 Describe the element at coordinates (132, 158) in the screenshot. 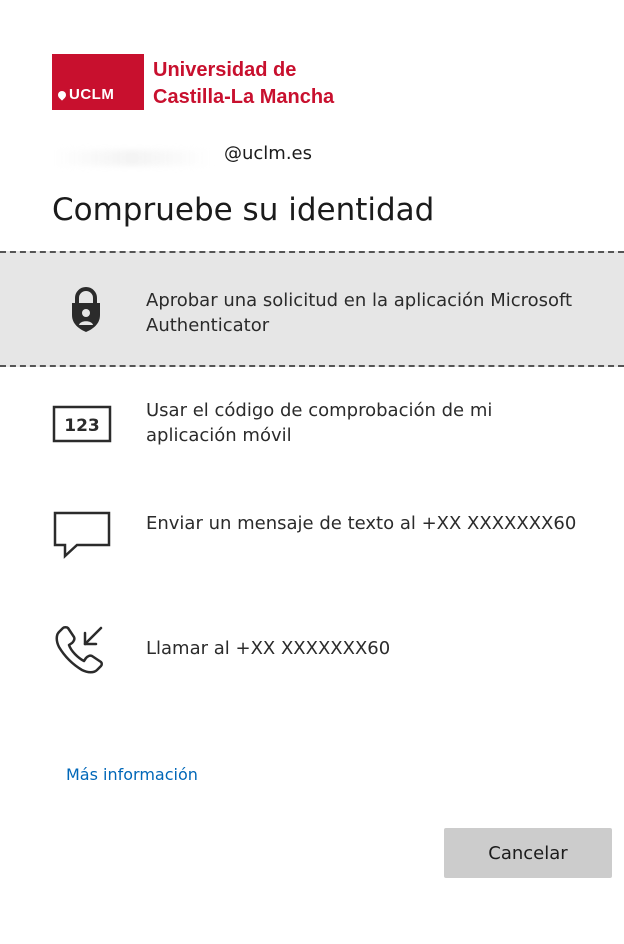

I see `account-username-redacted` at that location.